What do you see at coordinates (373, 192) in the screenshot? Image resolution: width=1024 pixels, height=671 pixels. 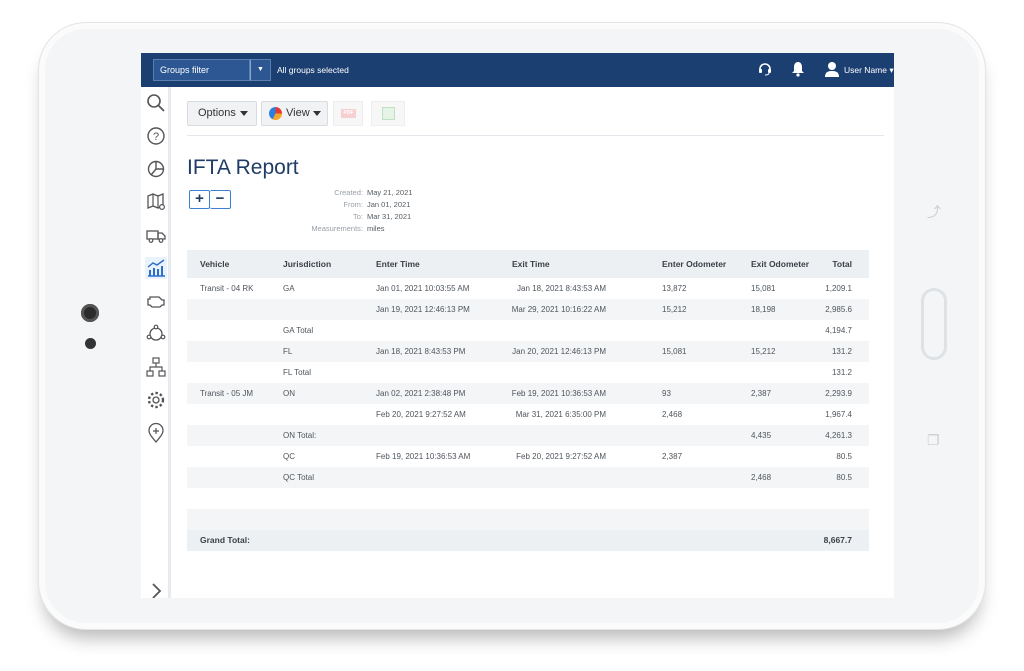 I see `meta-created: Created: May 21, 2021` at bounding box center [373, 192].